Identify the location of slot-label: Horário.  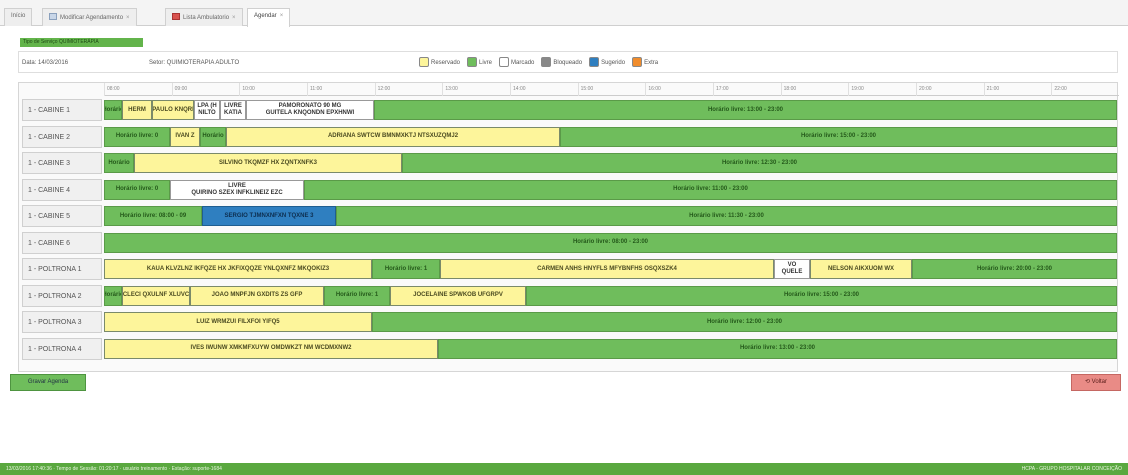
(113, 109).